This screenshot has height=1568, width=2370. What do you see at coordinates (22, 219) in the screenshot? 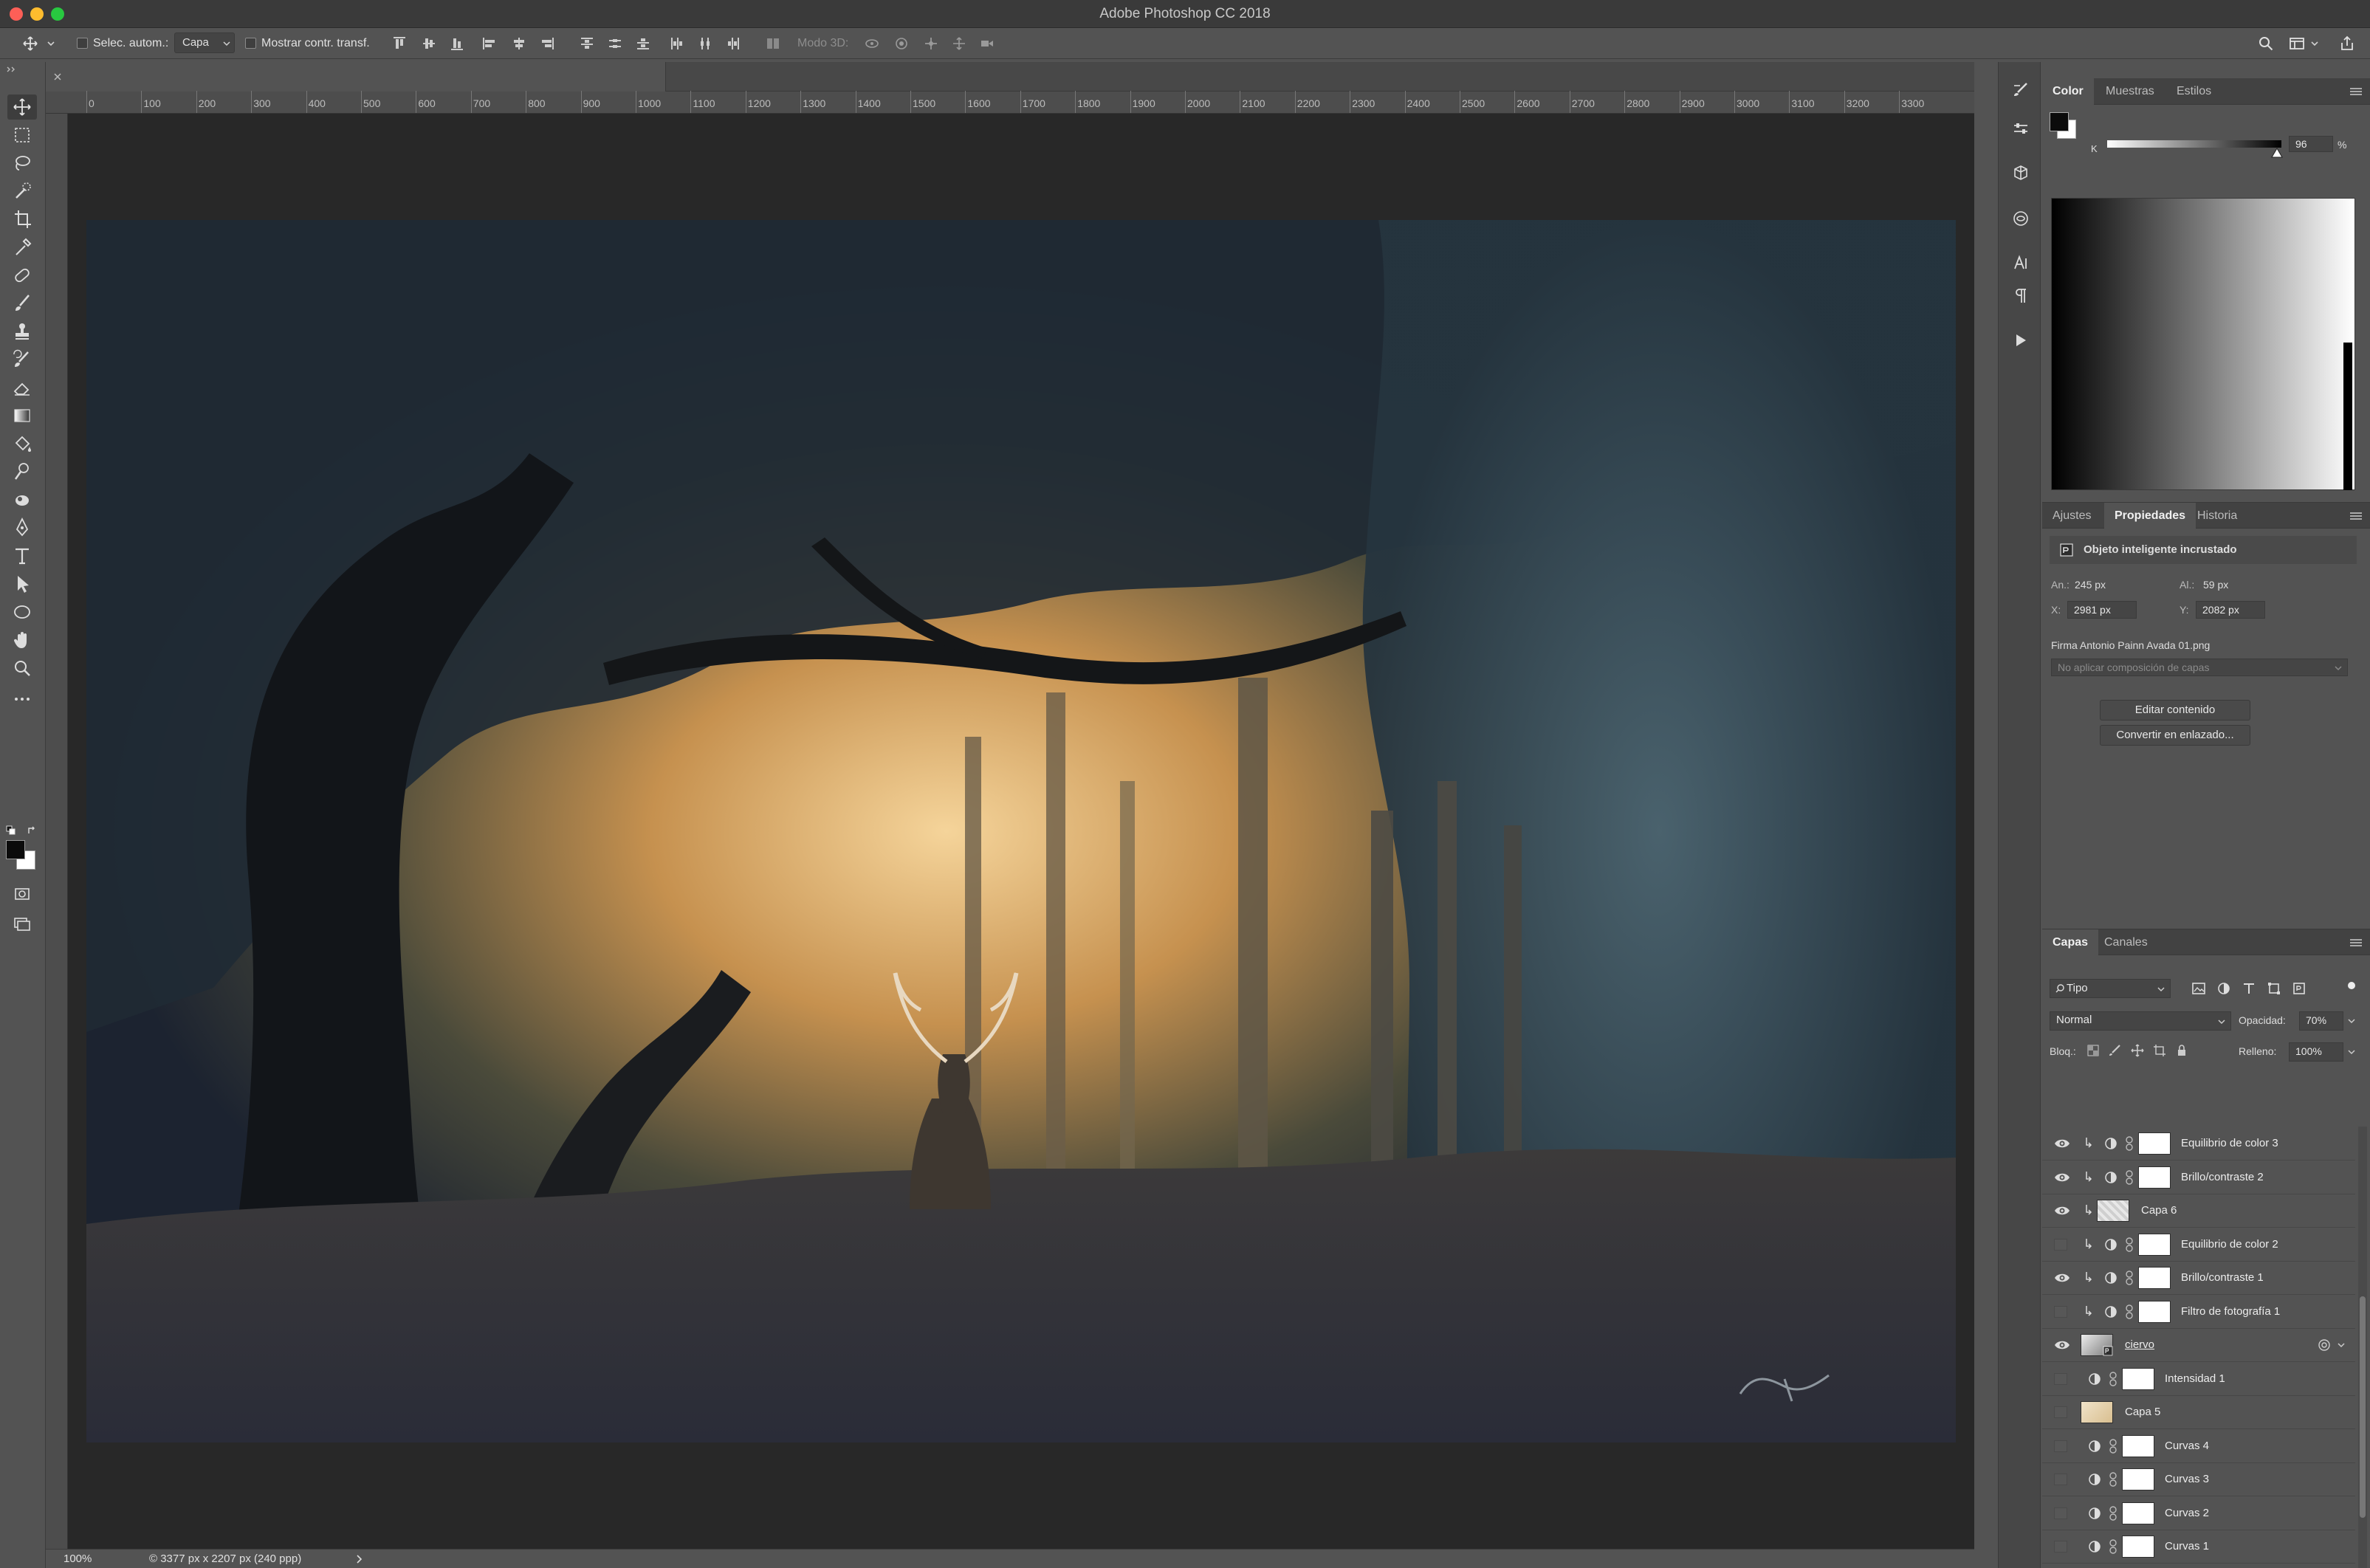
I see `crop-tool` at bounding box center [22, 219].